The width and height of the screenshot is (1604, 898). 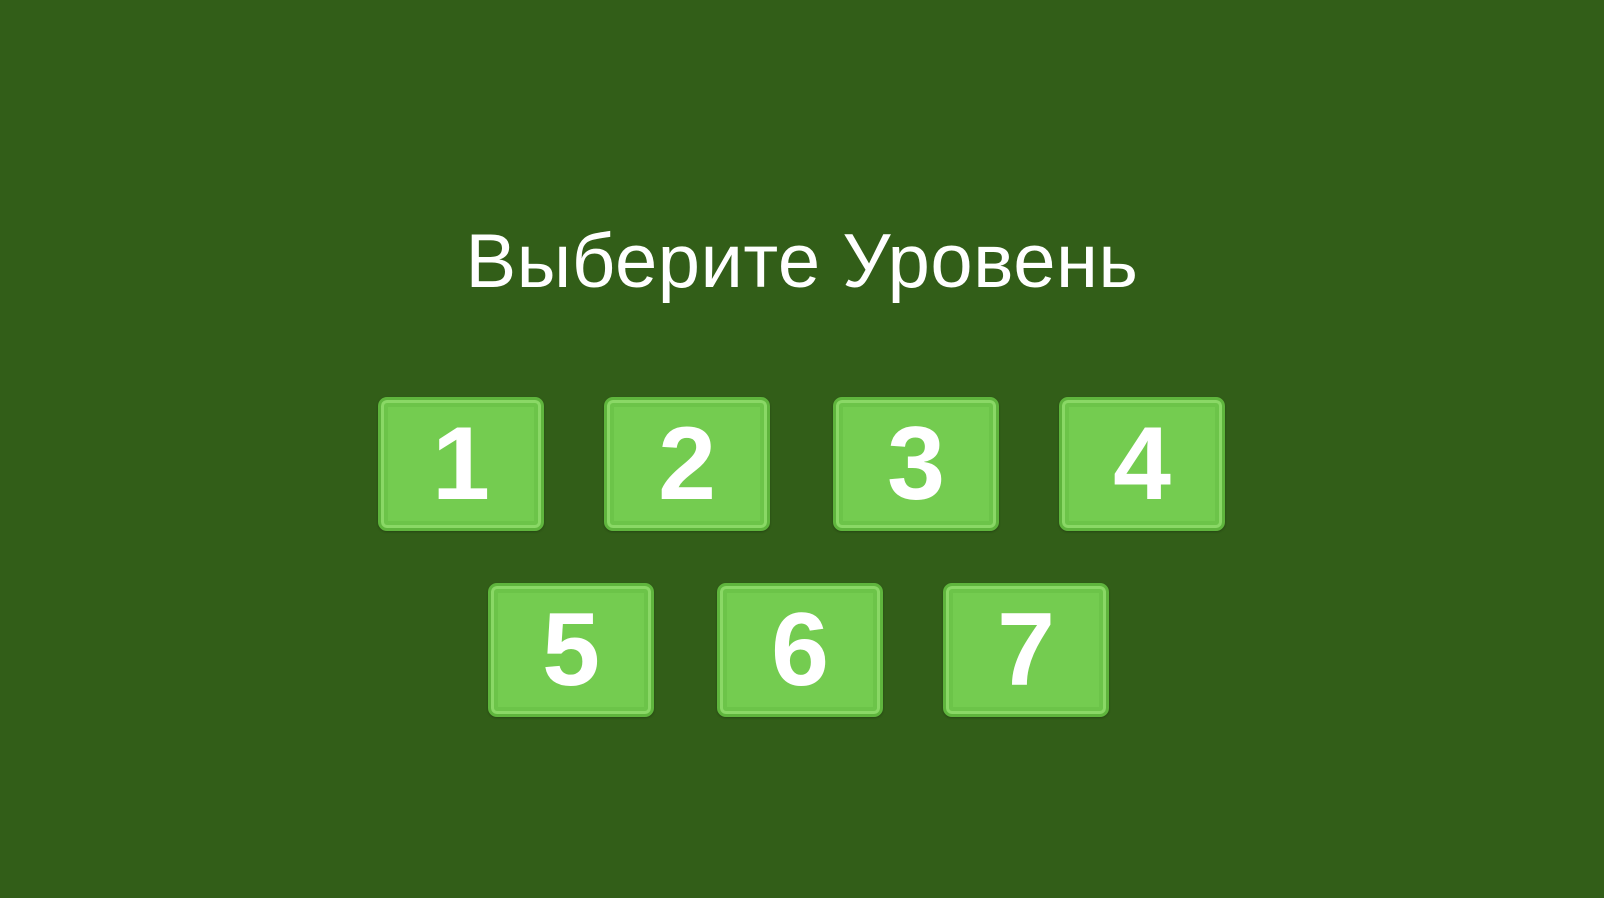 I want to click on level-4-button: 4, so click(x=1142, y=464).